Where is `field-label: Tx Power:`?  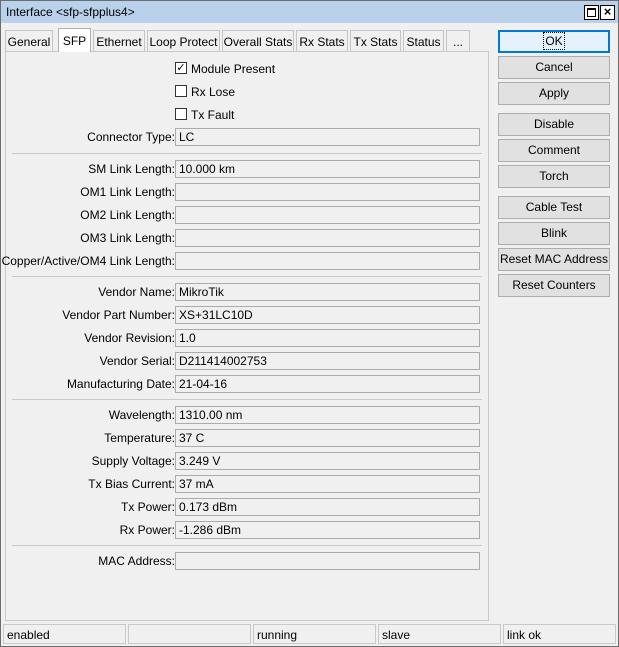 field-label: Tx Power: is located at coordinates (147, 507).